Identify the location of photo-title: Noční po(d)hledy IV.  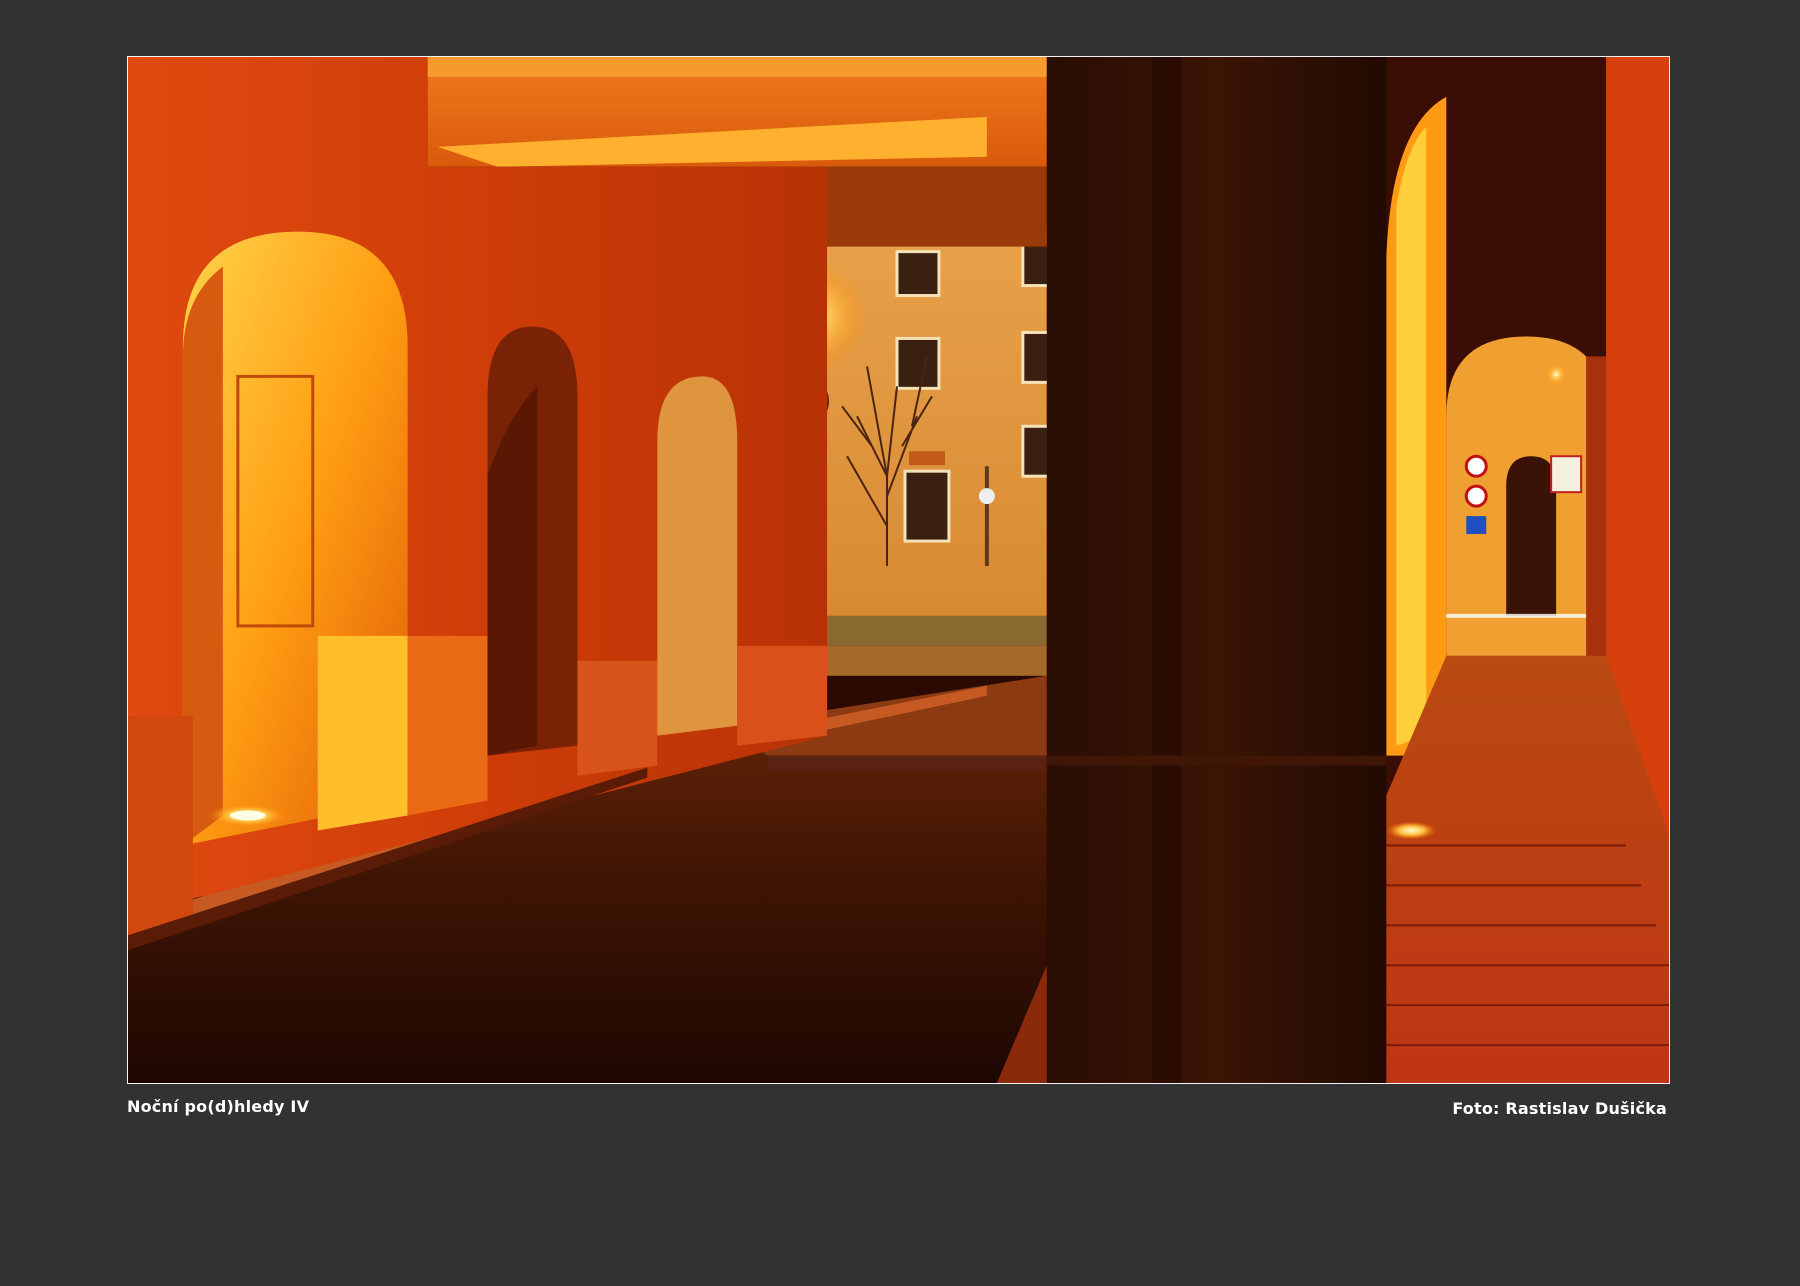
(218, 1106).